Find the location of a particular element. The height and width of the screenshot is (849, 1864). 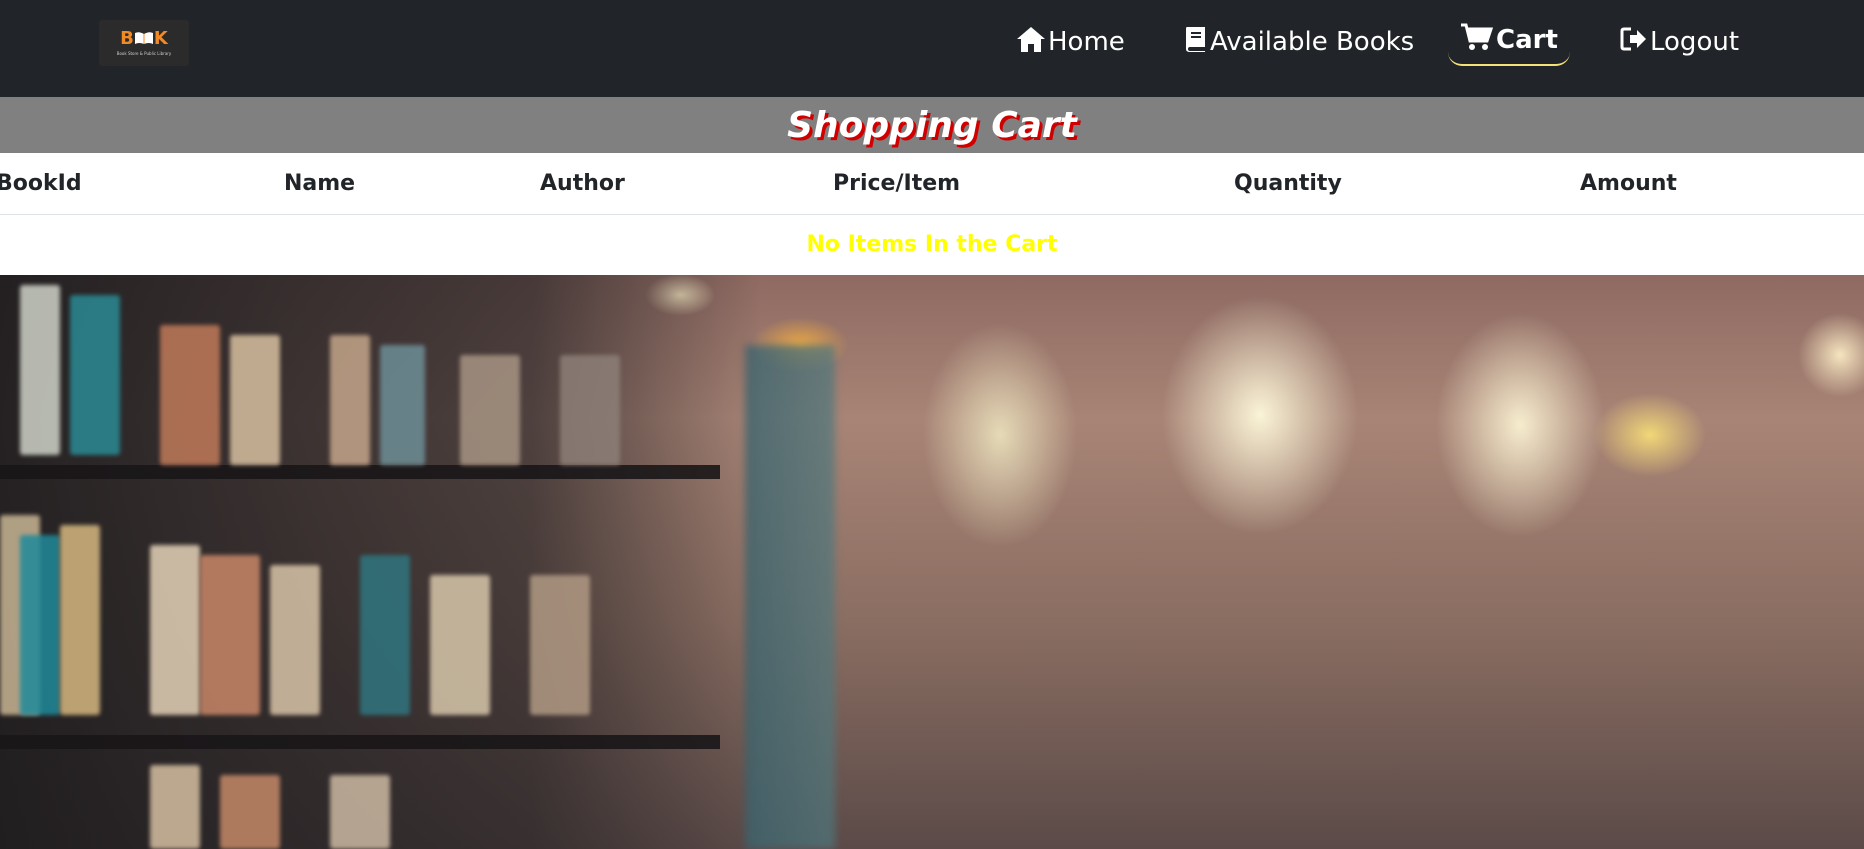

column-header-amount: Amount is located at coordinates (1722, 184).